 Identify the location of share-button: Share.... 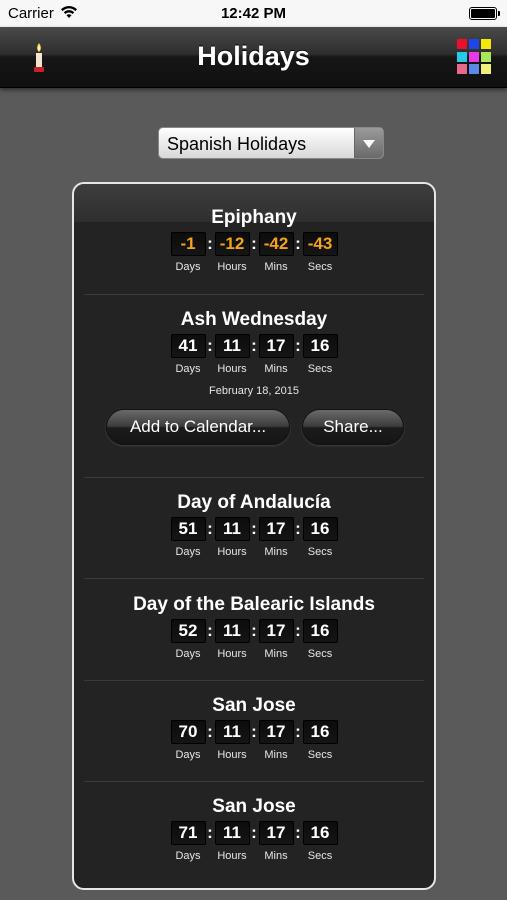
(353, 427).